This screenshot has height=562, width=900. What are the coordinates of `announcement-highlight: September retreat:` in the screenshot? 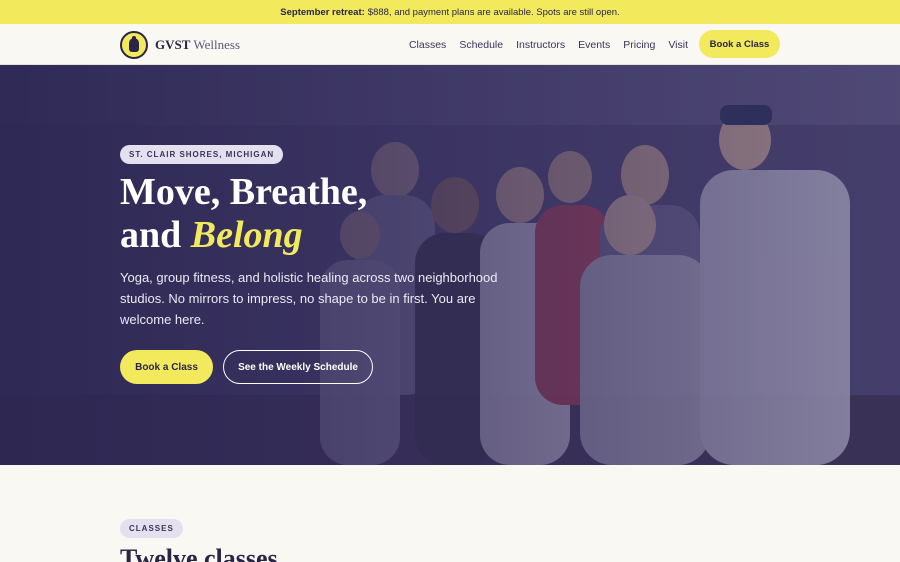 It's located at (322, 12).